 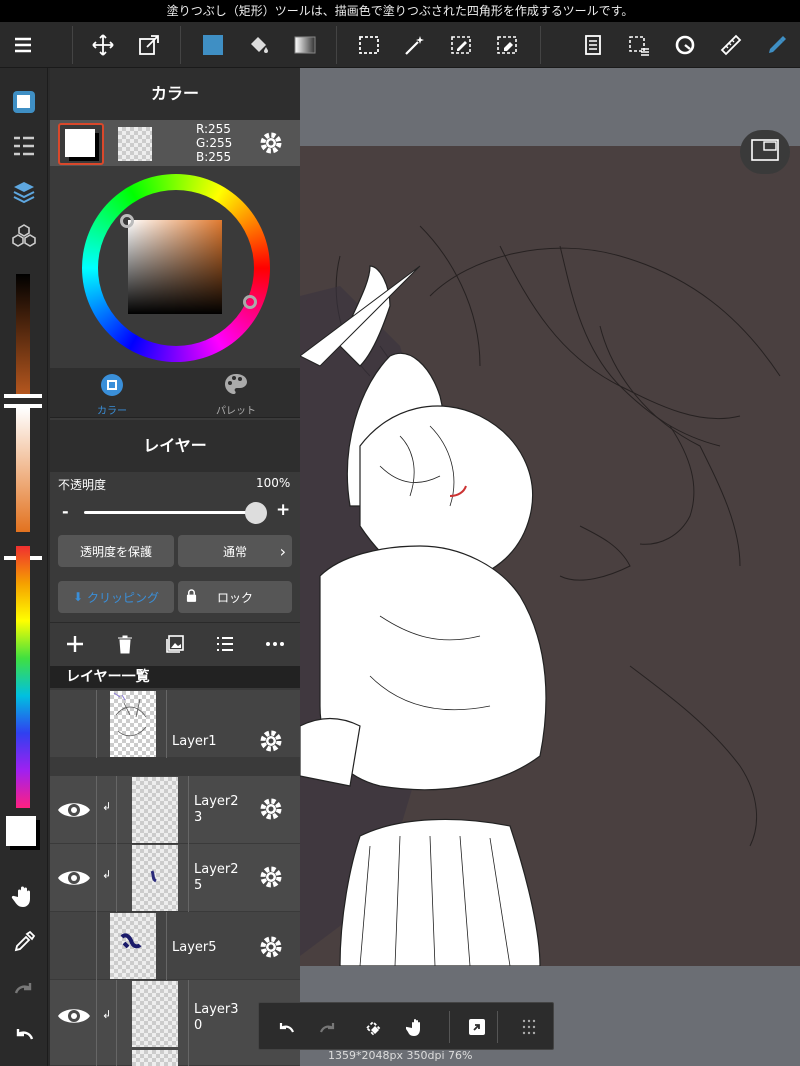 I want to click on select-eraser-icon, so click(x=507, y=45).